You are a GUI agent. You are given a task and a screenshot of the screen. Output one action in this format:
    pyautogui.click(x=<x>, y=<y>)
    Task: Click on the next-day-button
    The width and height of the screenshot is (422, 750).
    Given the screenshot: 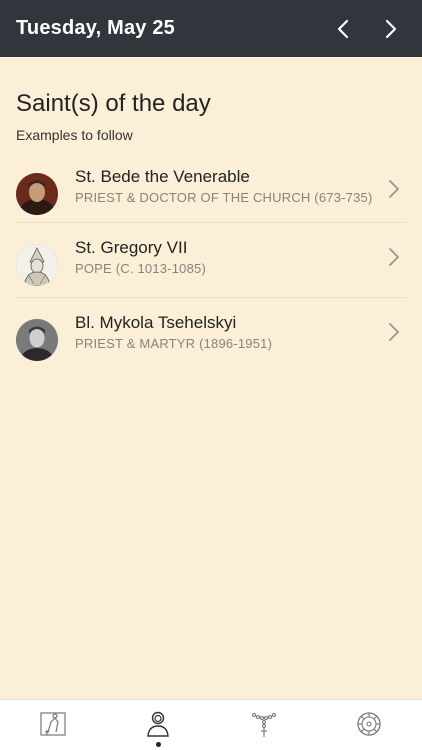 What is the action you would take?
    pyautogui.click(x=391, y=29)
    